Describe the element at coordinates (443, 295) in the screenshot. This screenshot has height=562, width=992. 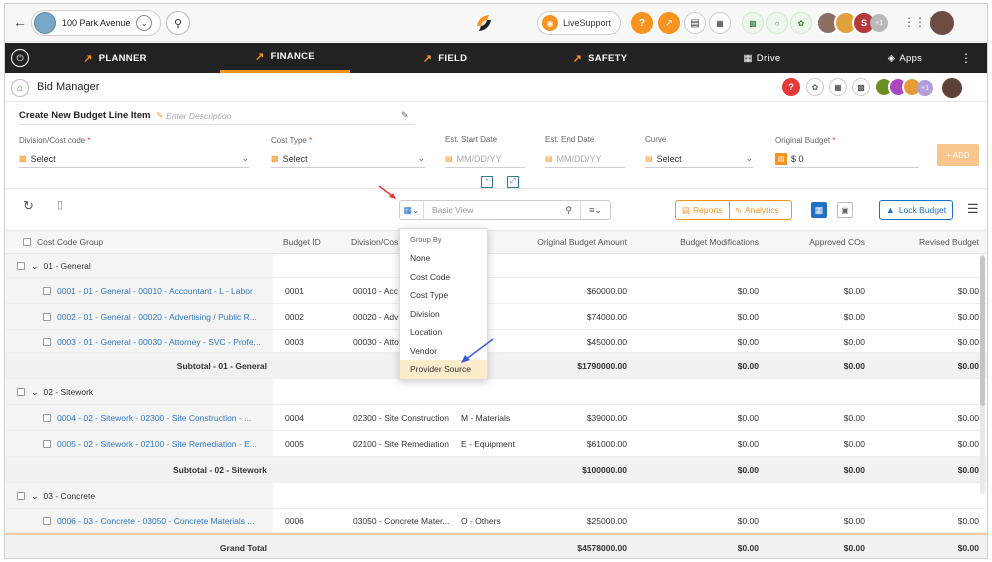
I see `dropdown-option-cost-type: Cost Type` at that location.